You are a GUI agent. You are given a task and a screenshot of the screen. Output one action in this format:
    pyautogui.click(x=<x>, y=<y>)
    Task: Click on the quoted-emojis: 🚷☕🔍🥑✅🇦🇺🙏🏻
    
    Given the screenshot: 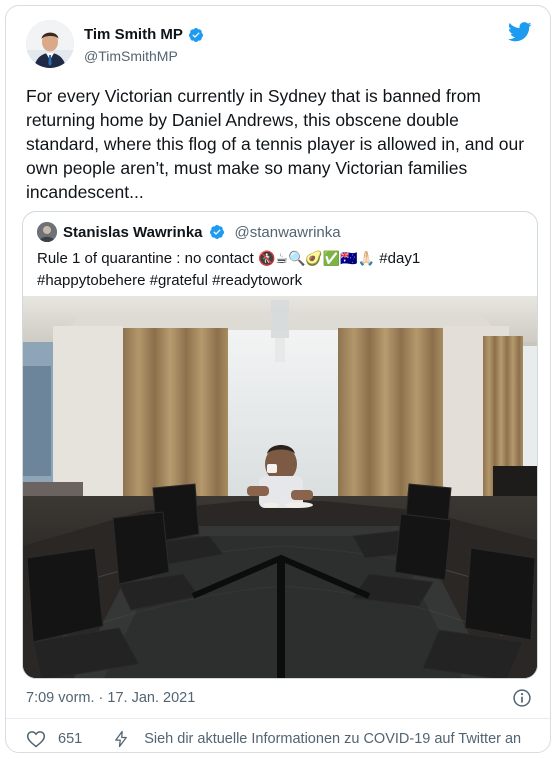 What is the action you would take?
    pyautogui.click(x=316, y=259)
    